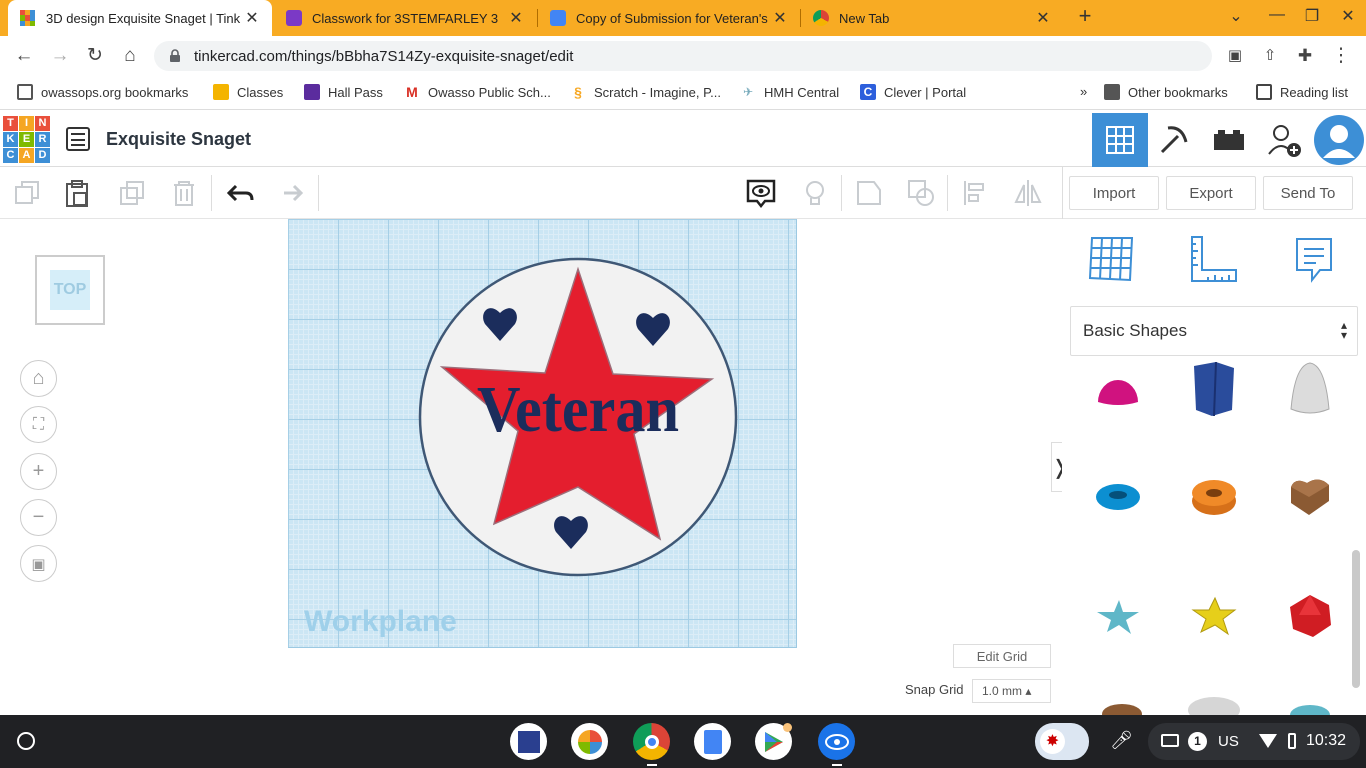 This screenshot has height=768, width=1366. Describe the element at coordinates (1305, 56) in the screenshot. I see `extensions-puzzle-icon: ✚` at that location.